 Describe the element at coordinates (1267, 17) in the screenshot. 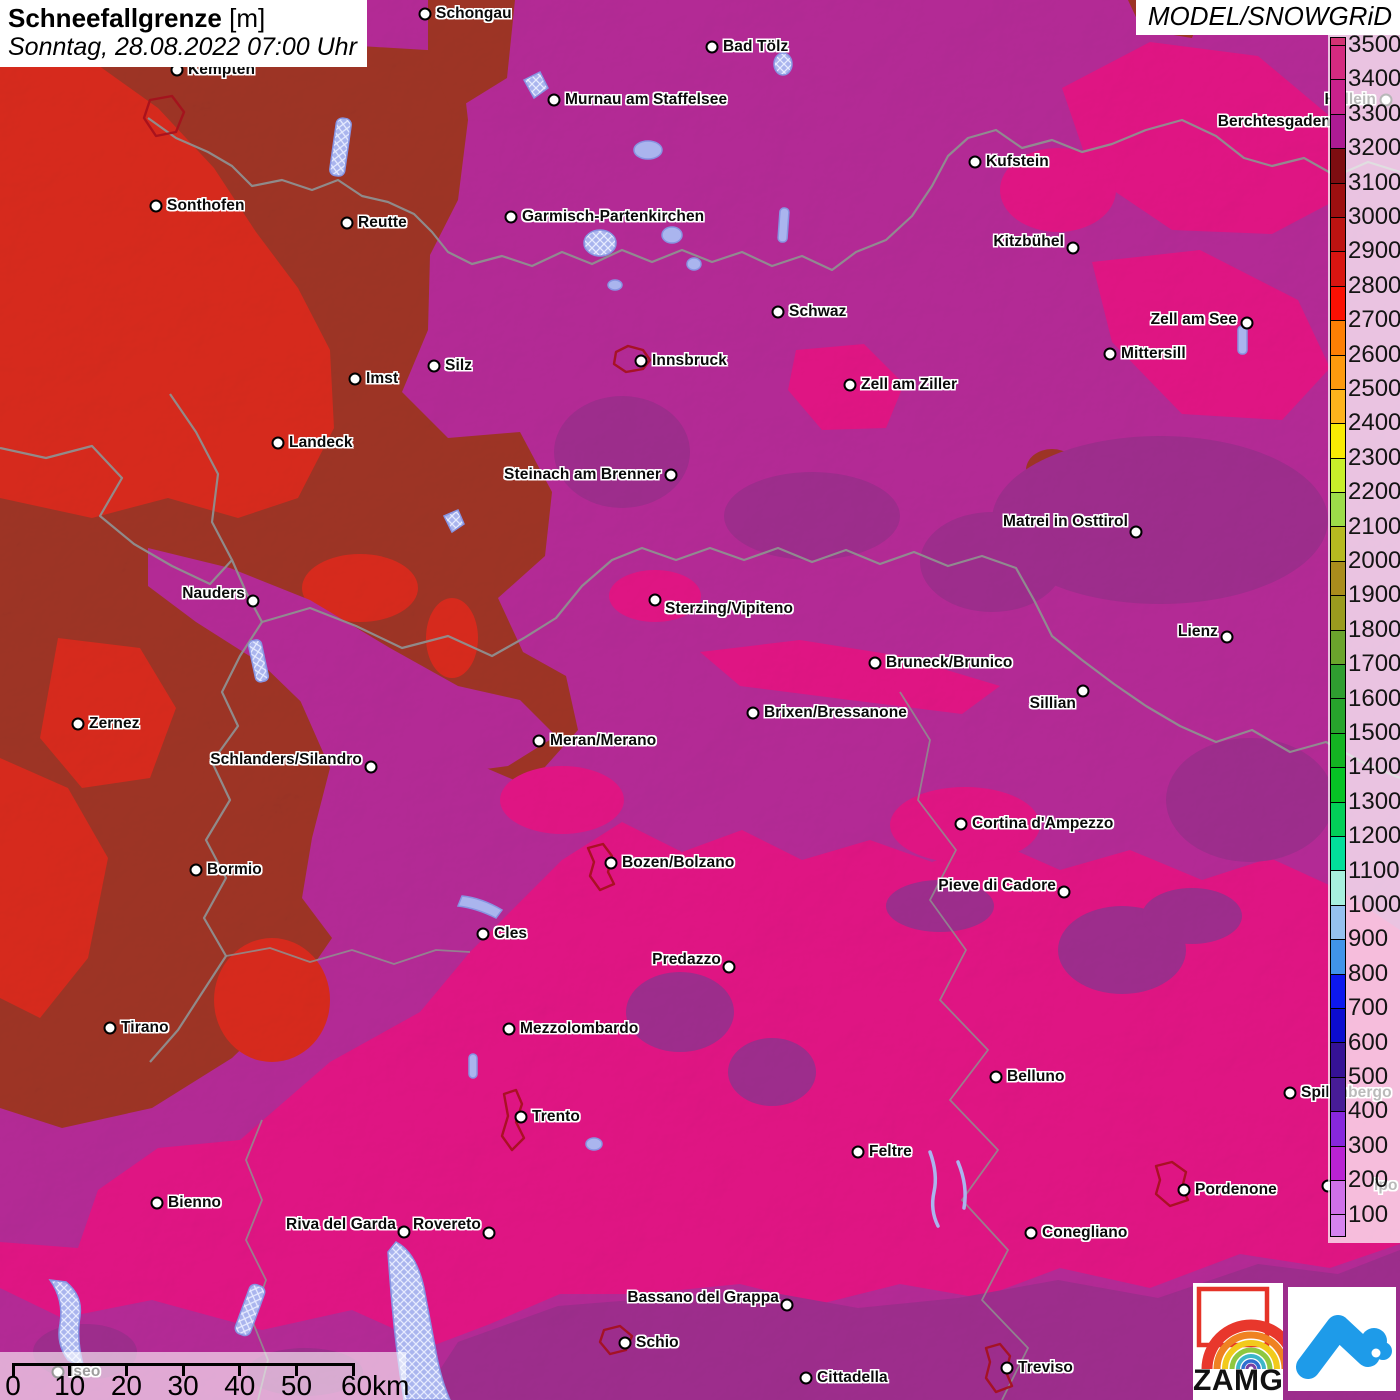

I see `model-label: MODEL/SNOWGRiD` at that location.